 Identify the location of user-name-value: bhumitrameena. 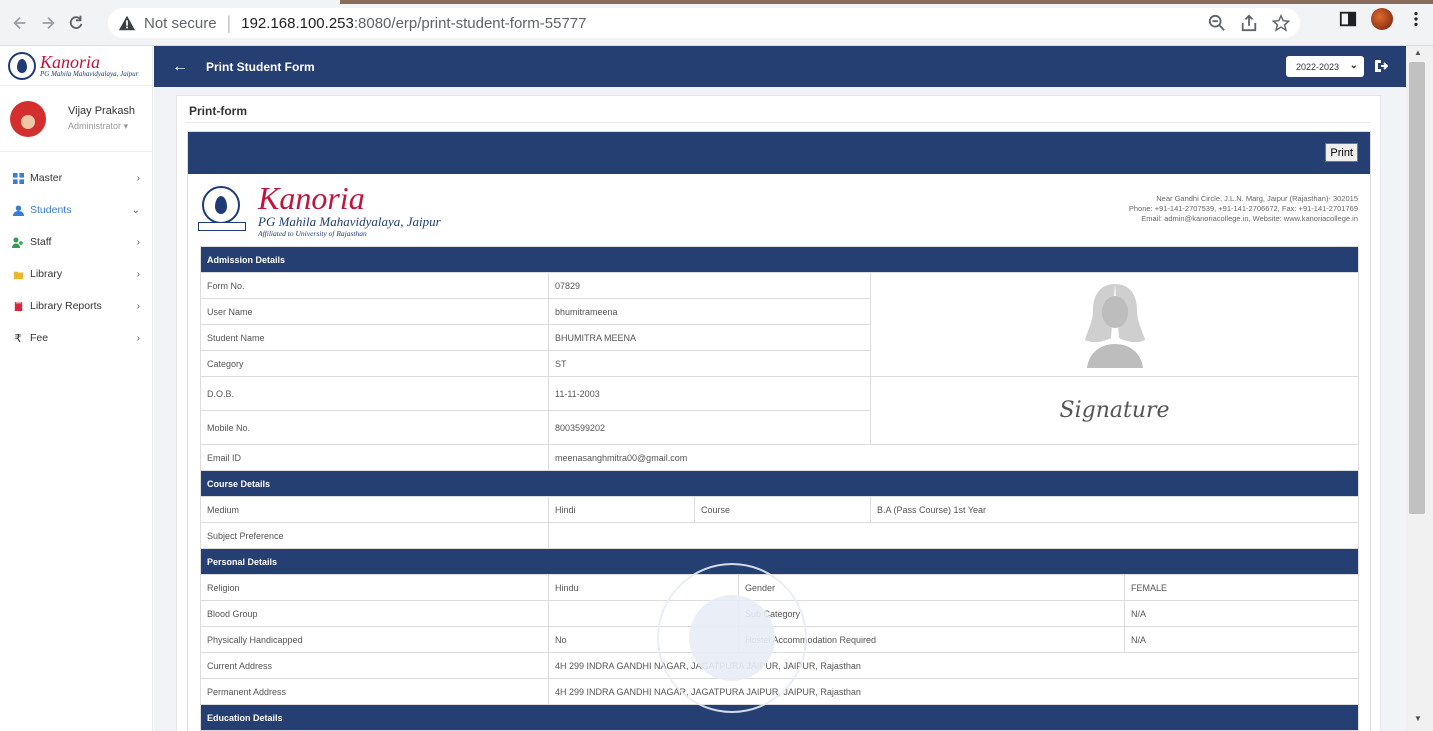
(709, 311).